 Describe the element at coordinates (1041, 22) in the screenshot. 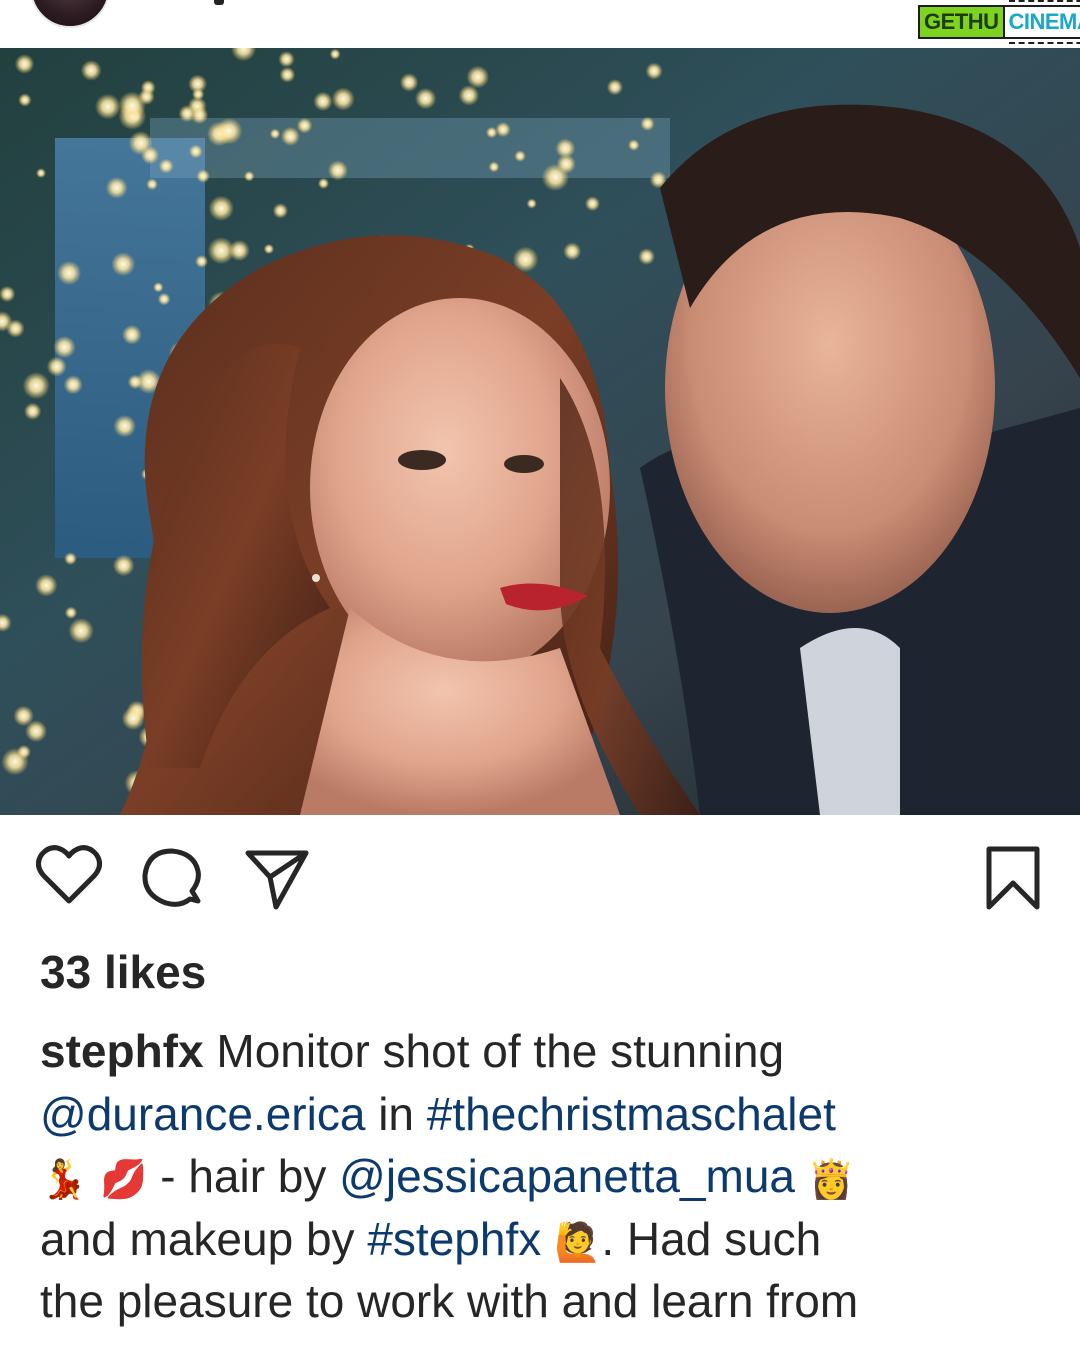

I see `watermark-part-2: CINEMA` at that location.